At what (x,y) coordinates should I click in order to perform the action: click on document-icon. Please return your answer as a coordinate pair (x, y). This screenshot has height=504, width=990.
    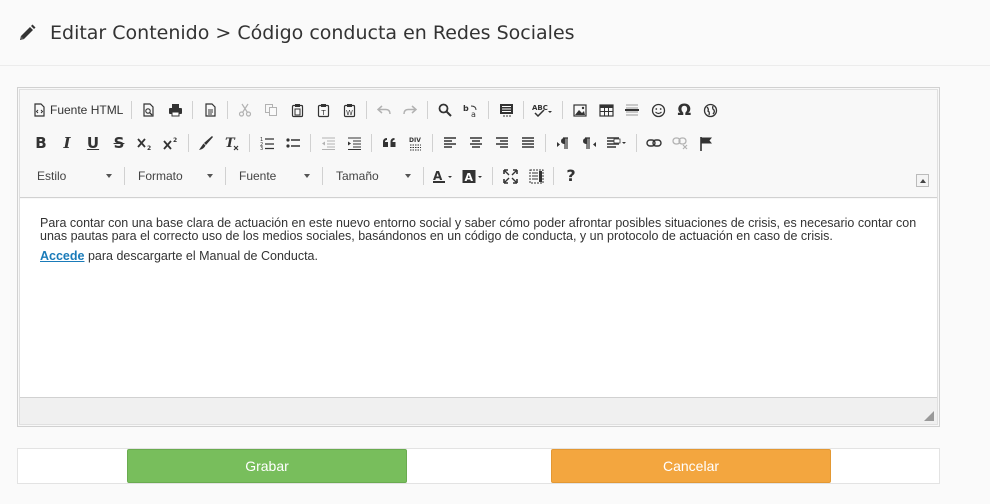
    Looking at the image, I should click on (210, 110).